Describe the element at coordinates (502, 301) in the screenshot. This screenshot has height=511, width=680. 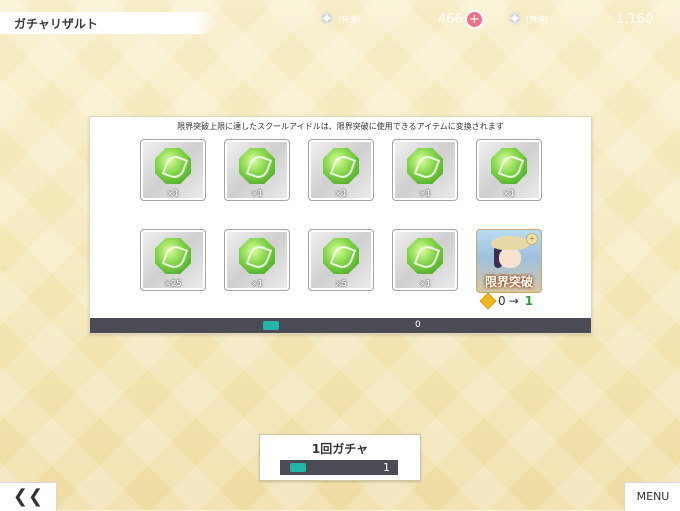
I see `limit-break-from: 0` at that location.